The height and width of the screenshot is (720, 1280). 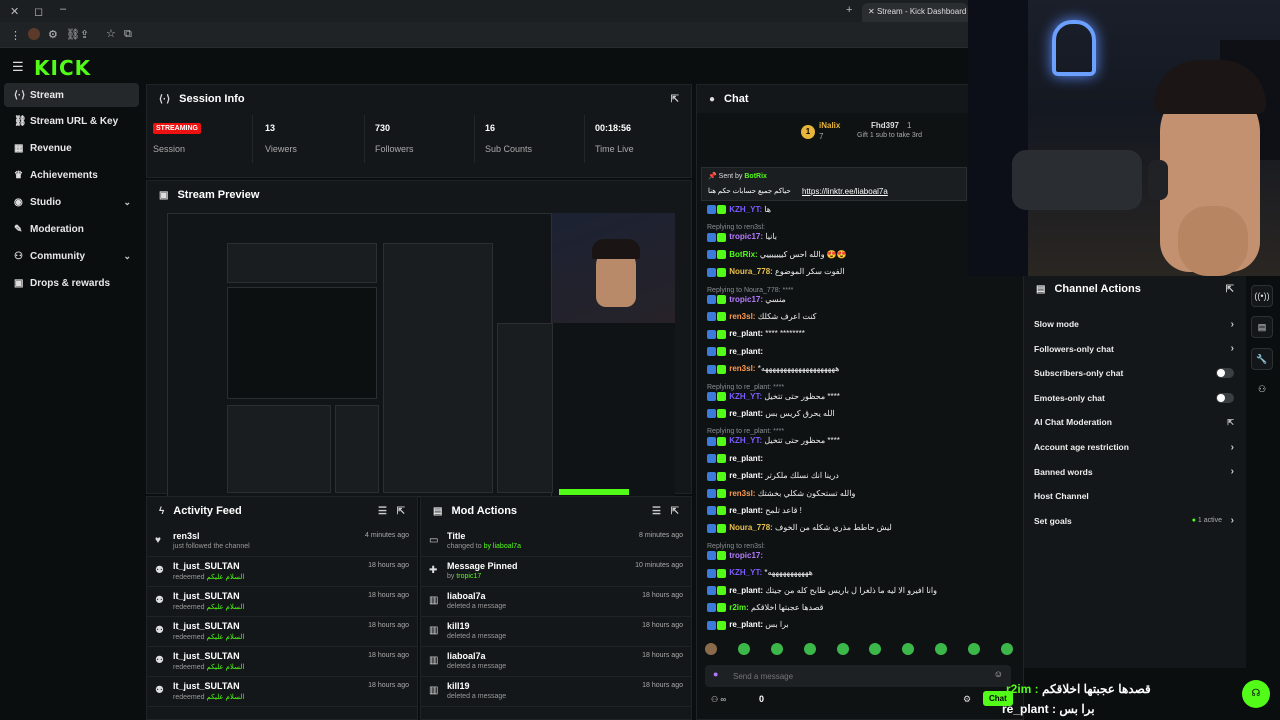 What do you see at coordinates (765, 608) in the screenshot?
I see `chat-message: r2im: قصدها عجبتها اخلاقكم` at bounding box center [765, 608].